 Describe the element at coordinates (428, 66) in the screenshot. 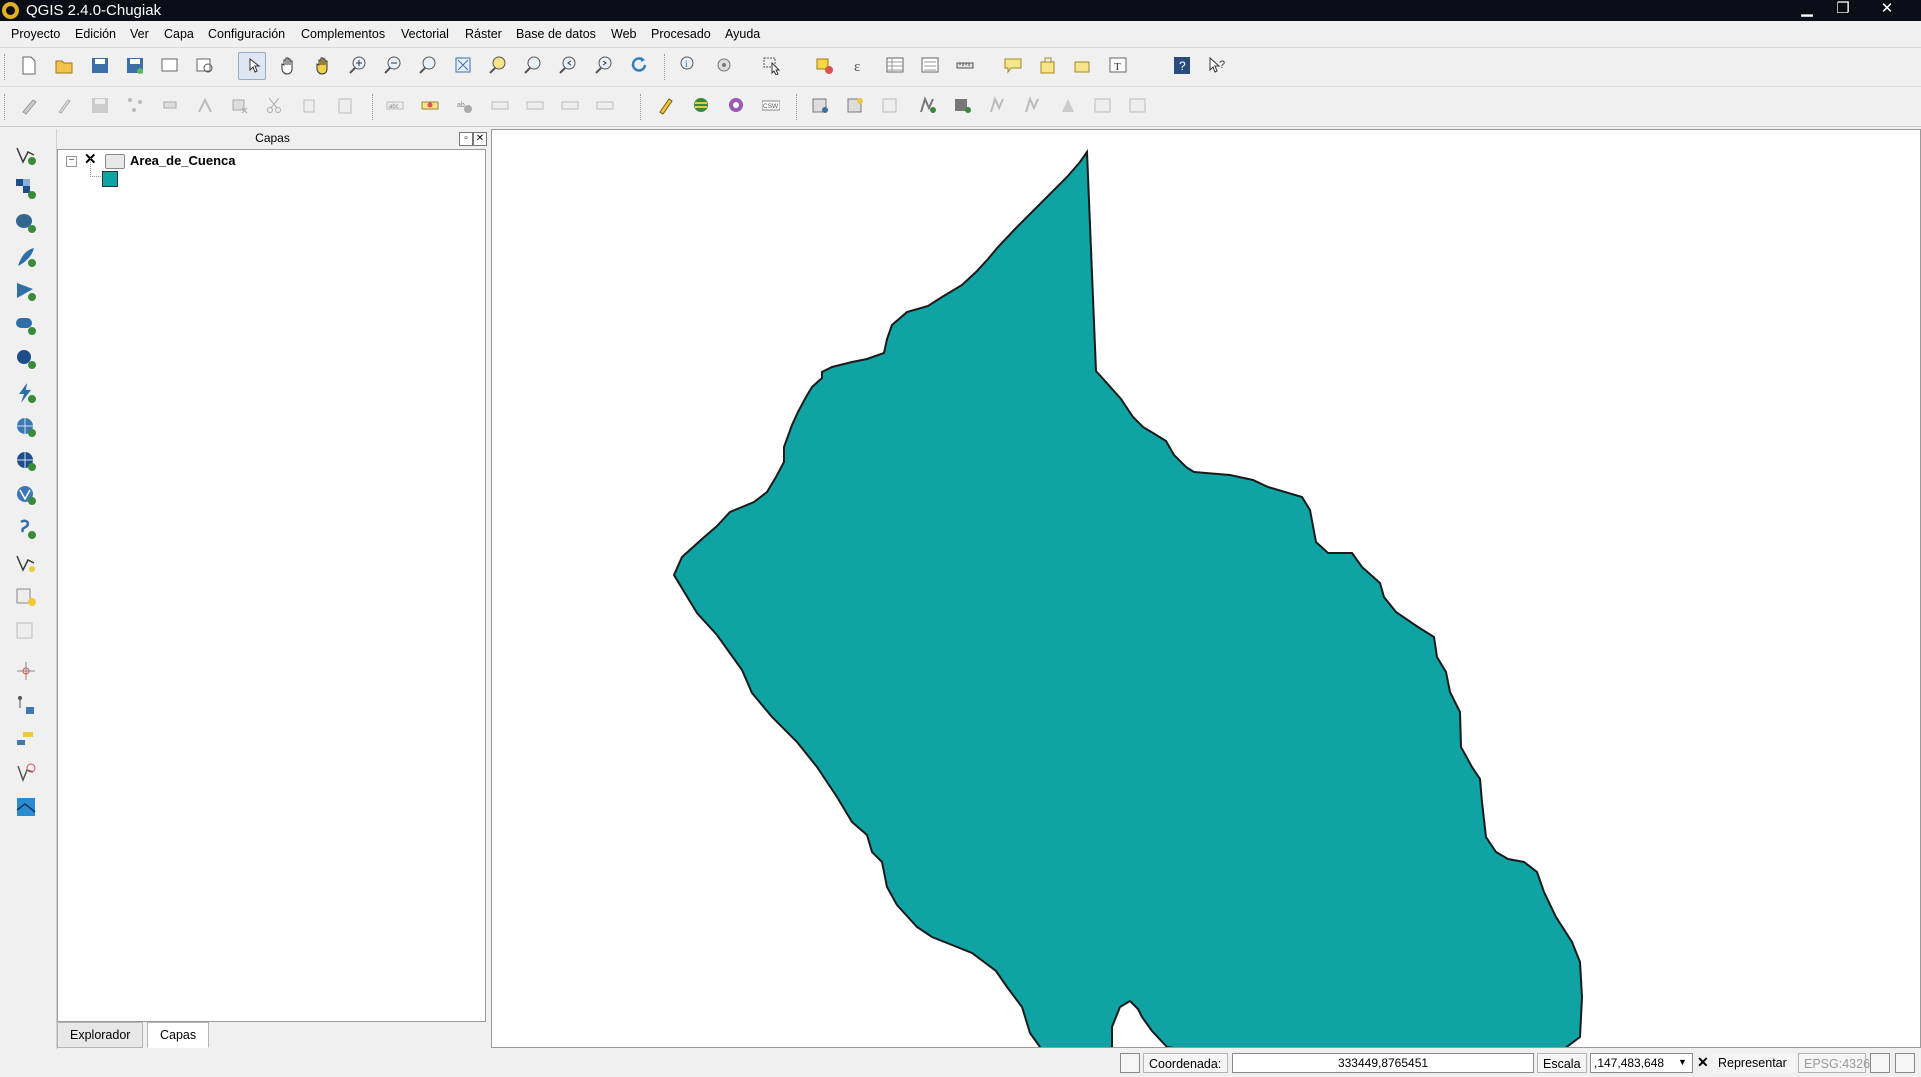

I see `zoom-native-button` at that location.